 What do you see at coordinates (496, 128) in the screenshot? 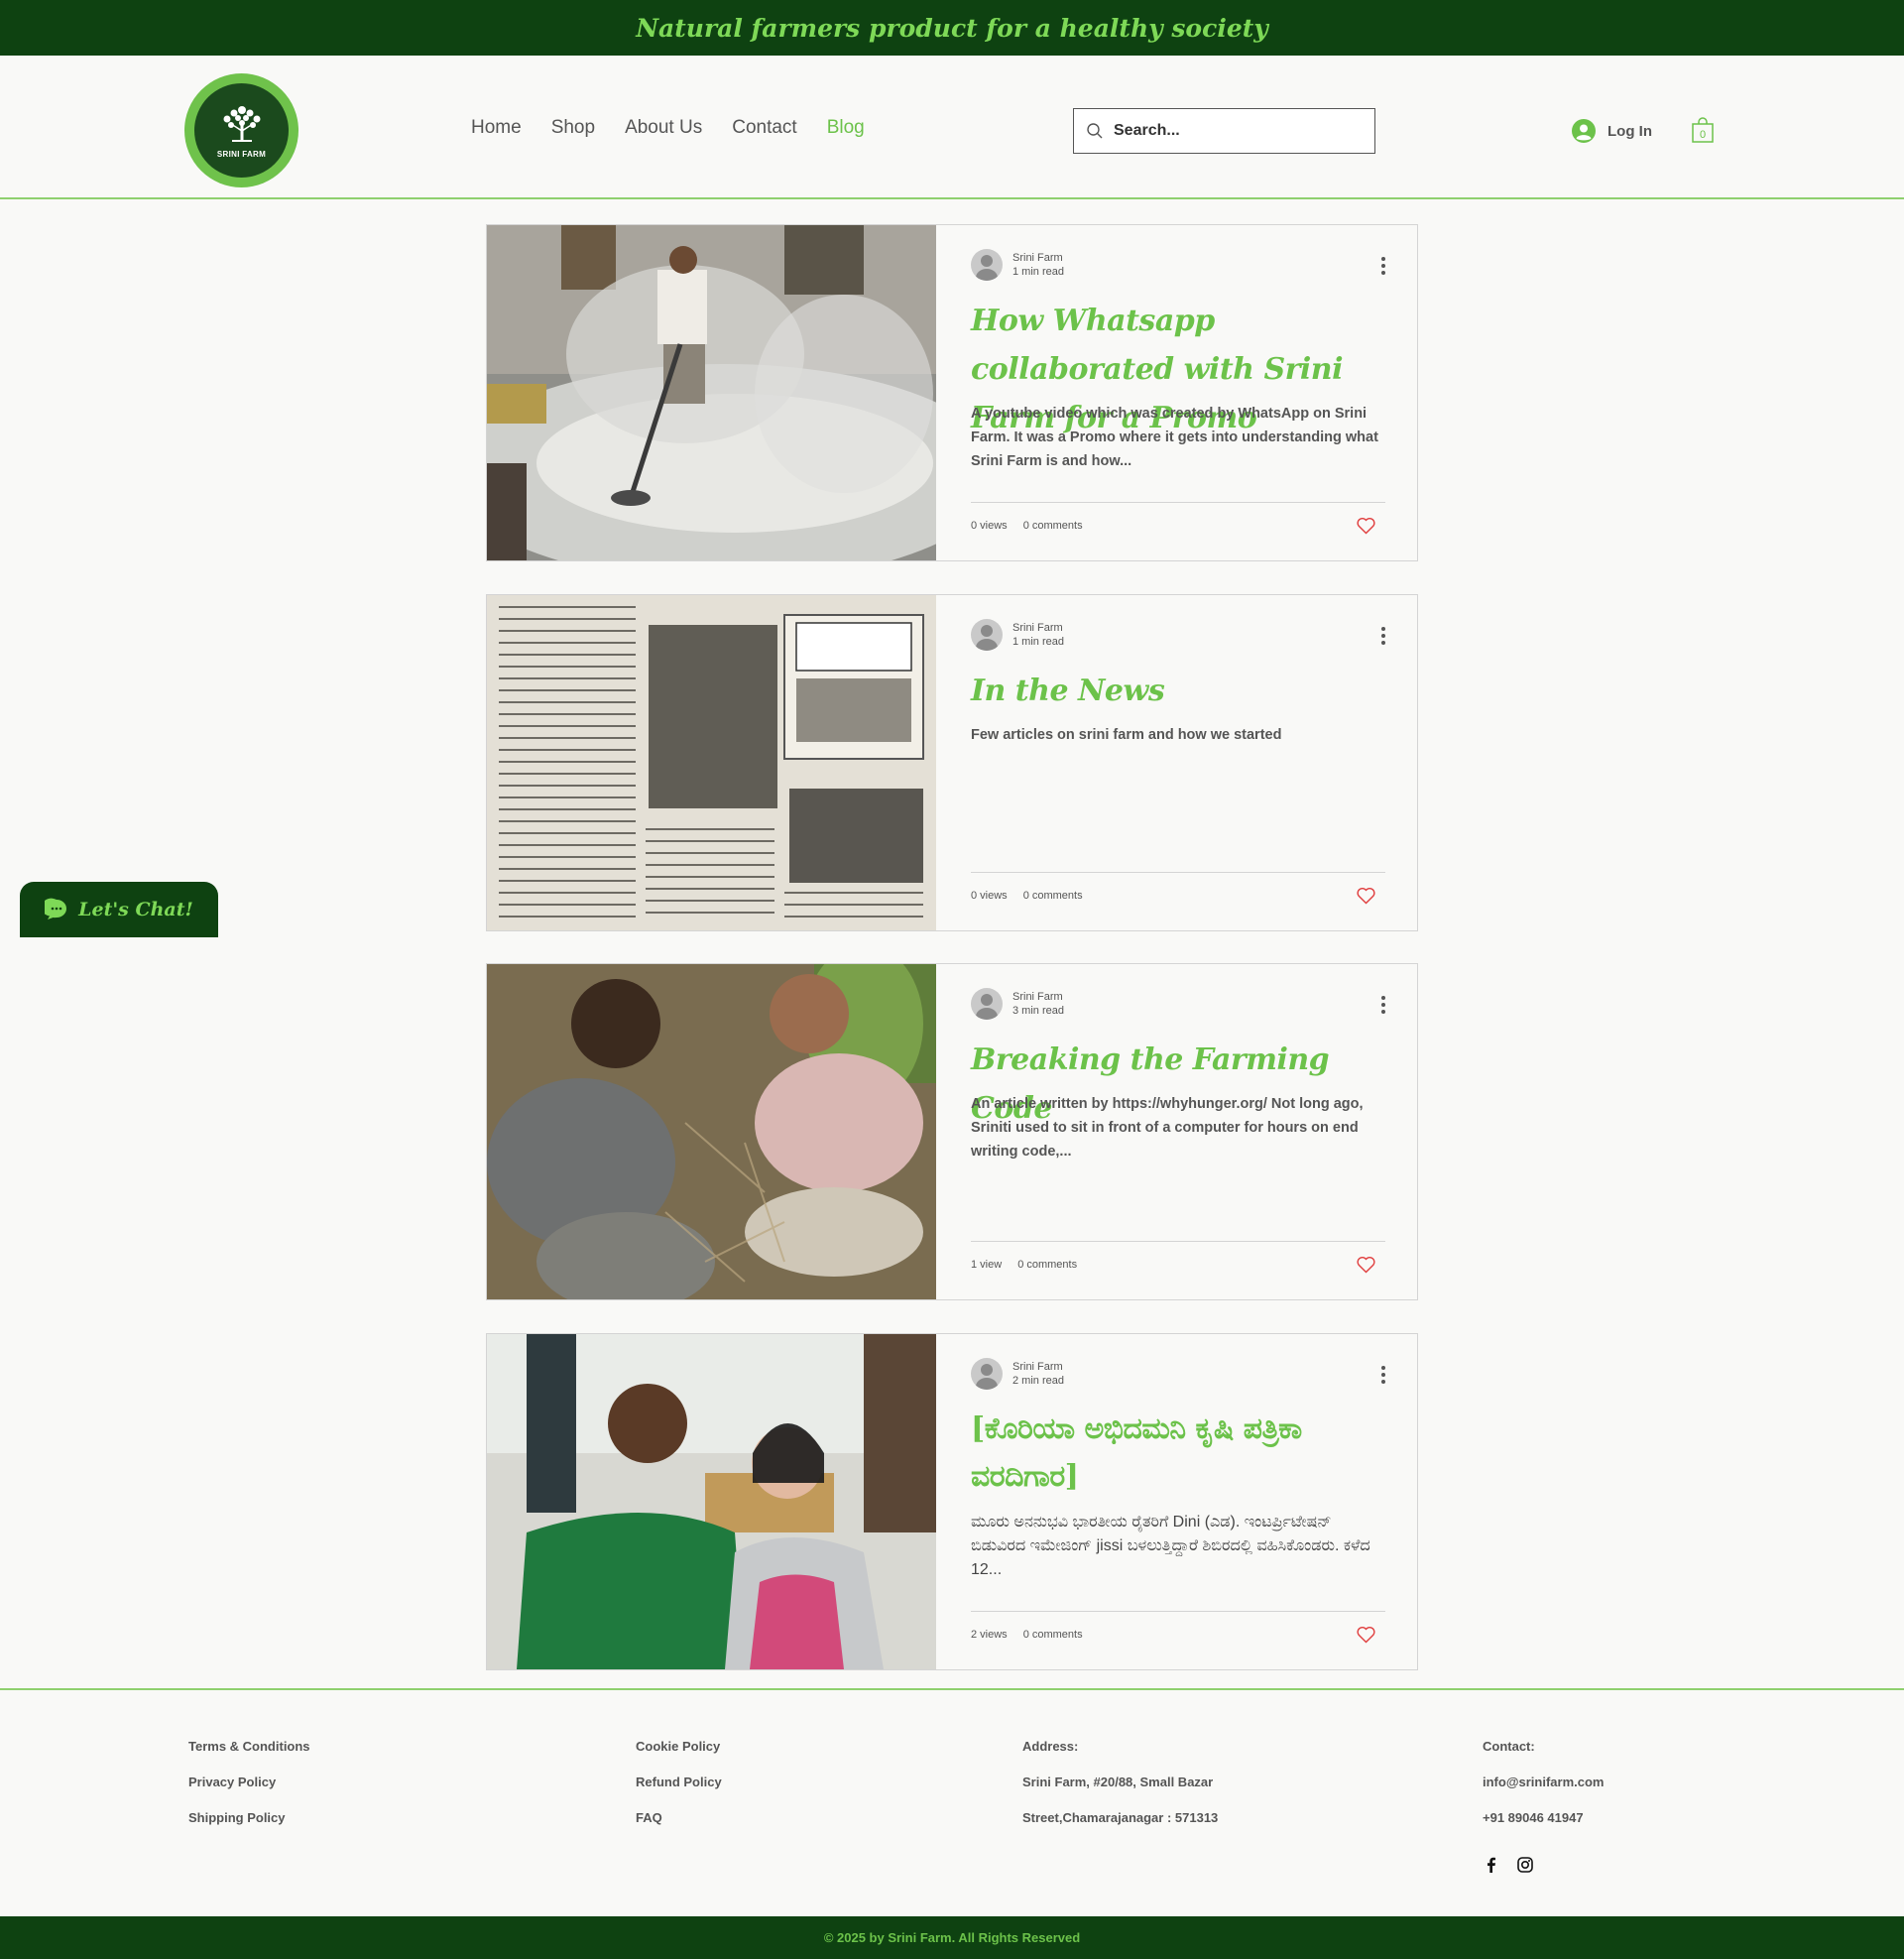
I see `nav-home: Home` at bounding box center [496, 128].